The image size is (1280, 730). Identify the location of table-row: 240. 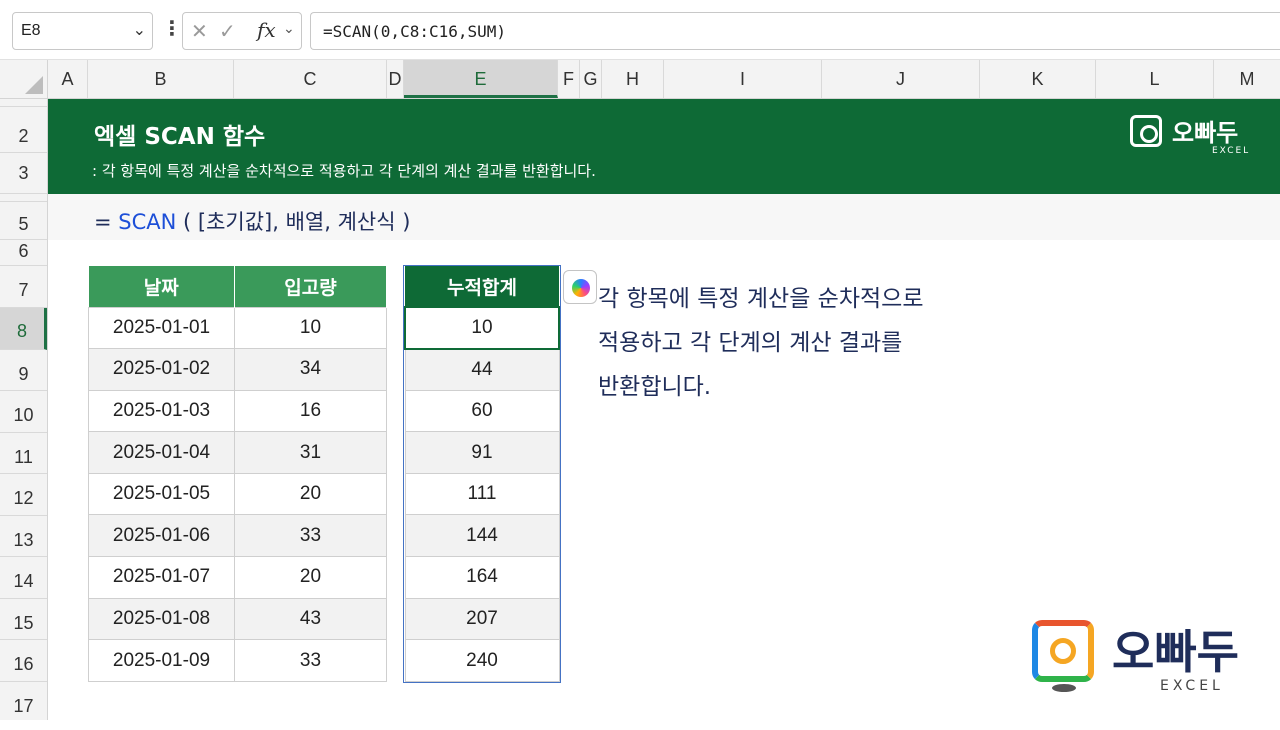
(482, 660).